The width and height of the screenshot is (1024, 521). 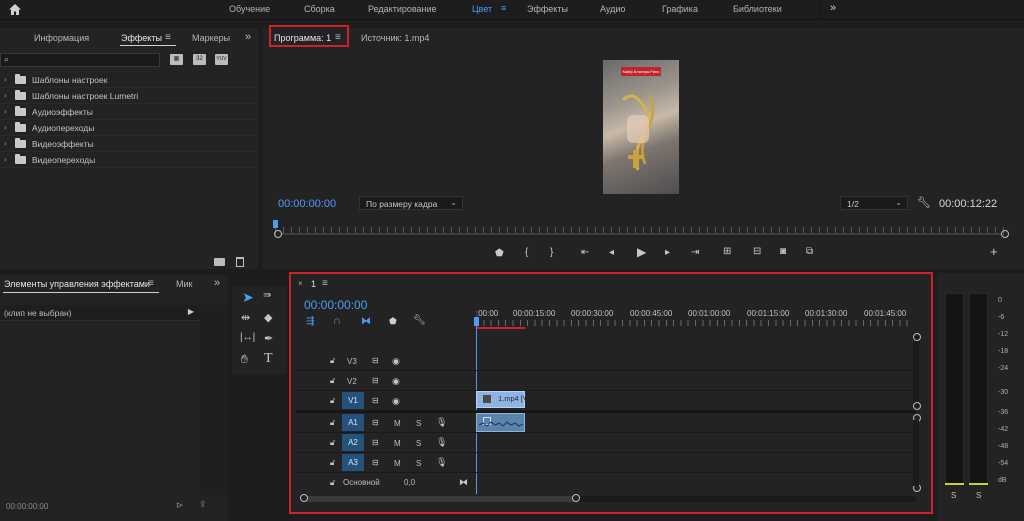 What do you see at coordinates (248, 297) in the screenshot?
I see `selection-tool-icon: ➤` at bounding box center [248, 297].